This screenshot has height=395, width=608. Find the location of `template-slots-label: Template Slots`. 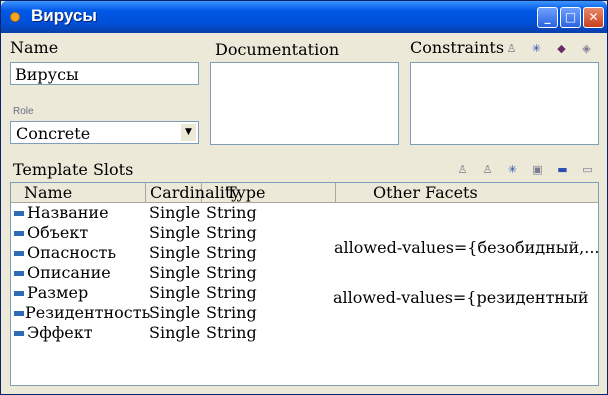

template-slots-label: Template Slots is located at coordinates (73, 169).